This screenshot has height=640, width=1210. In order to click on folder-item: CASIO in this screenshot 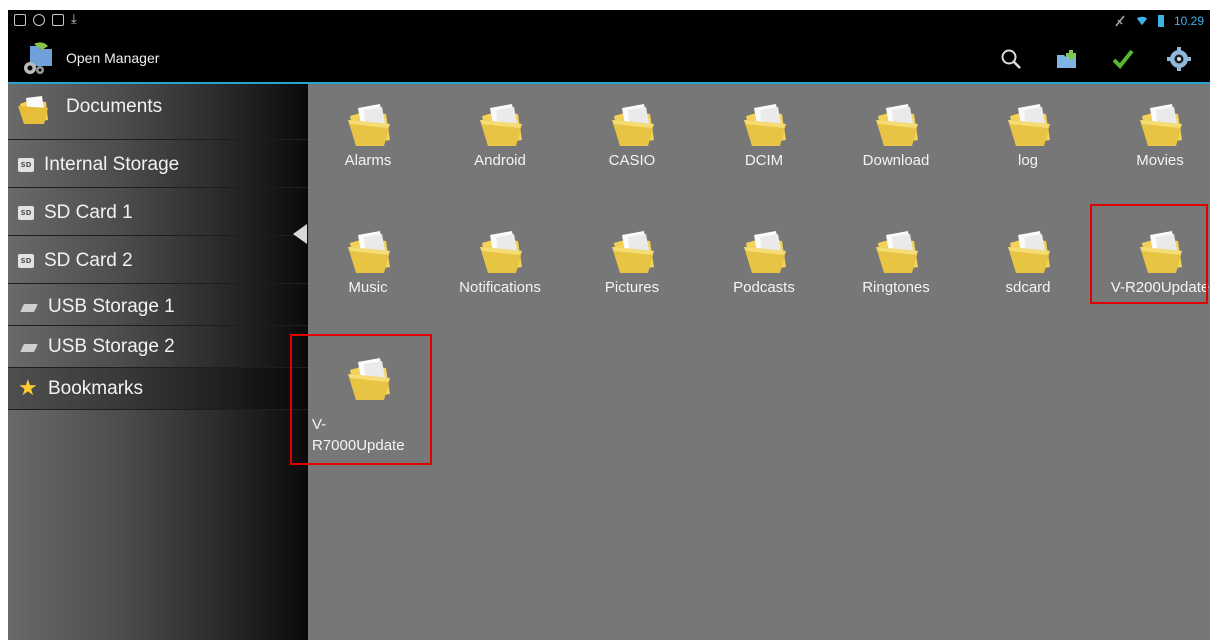, I will do `click(632, 140)`.